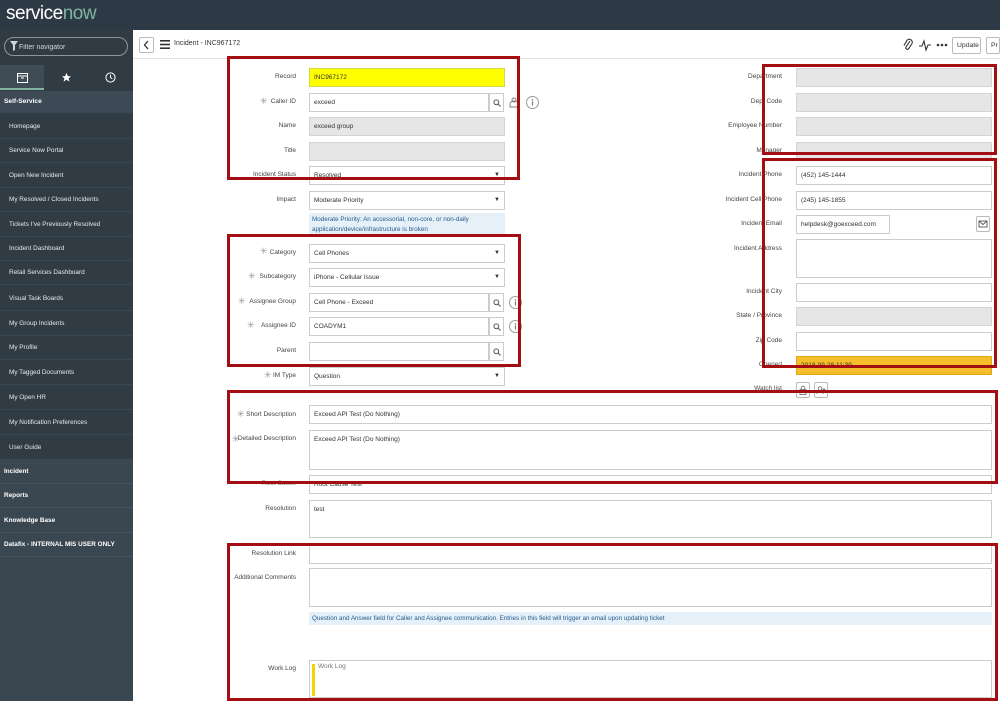  I want to click on tab-all-applications, so click(22, 77).